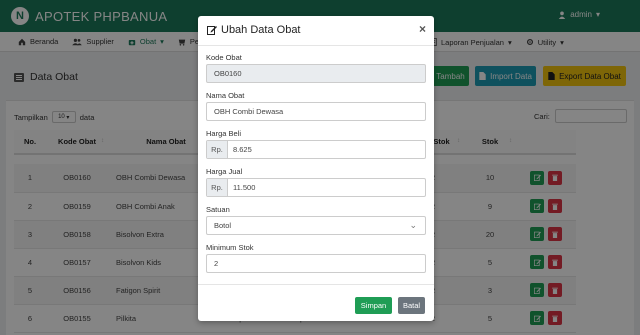  I want to click on minimum-stok-field: 2, so click(316, 263).